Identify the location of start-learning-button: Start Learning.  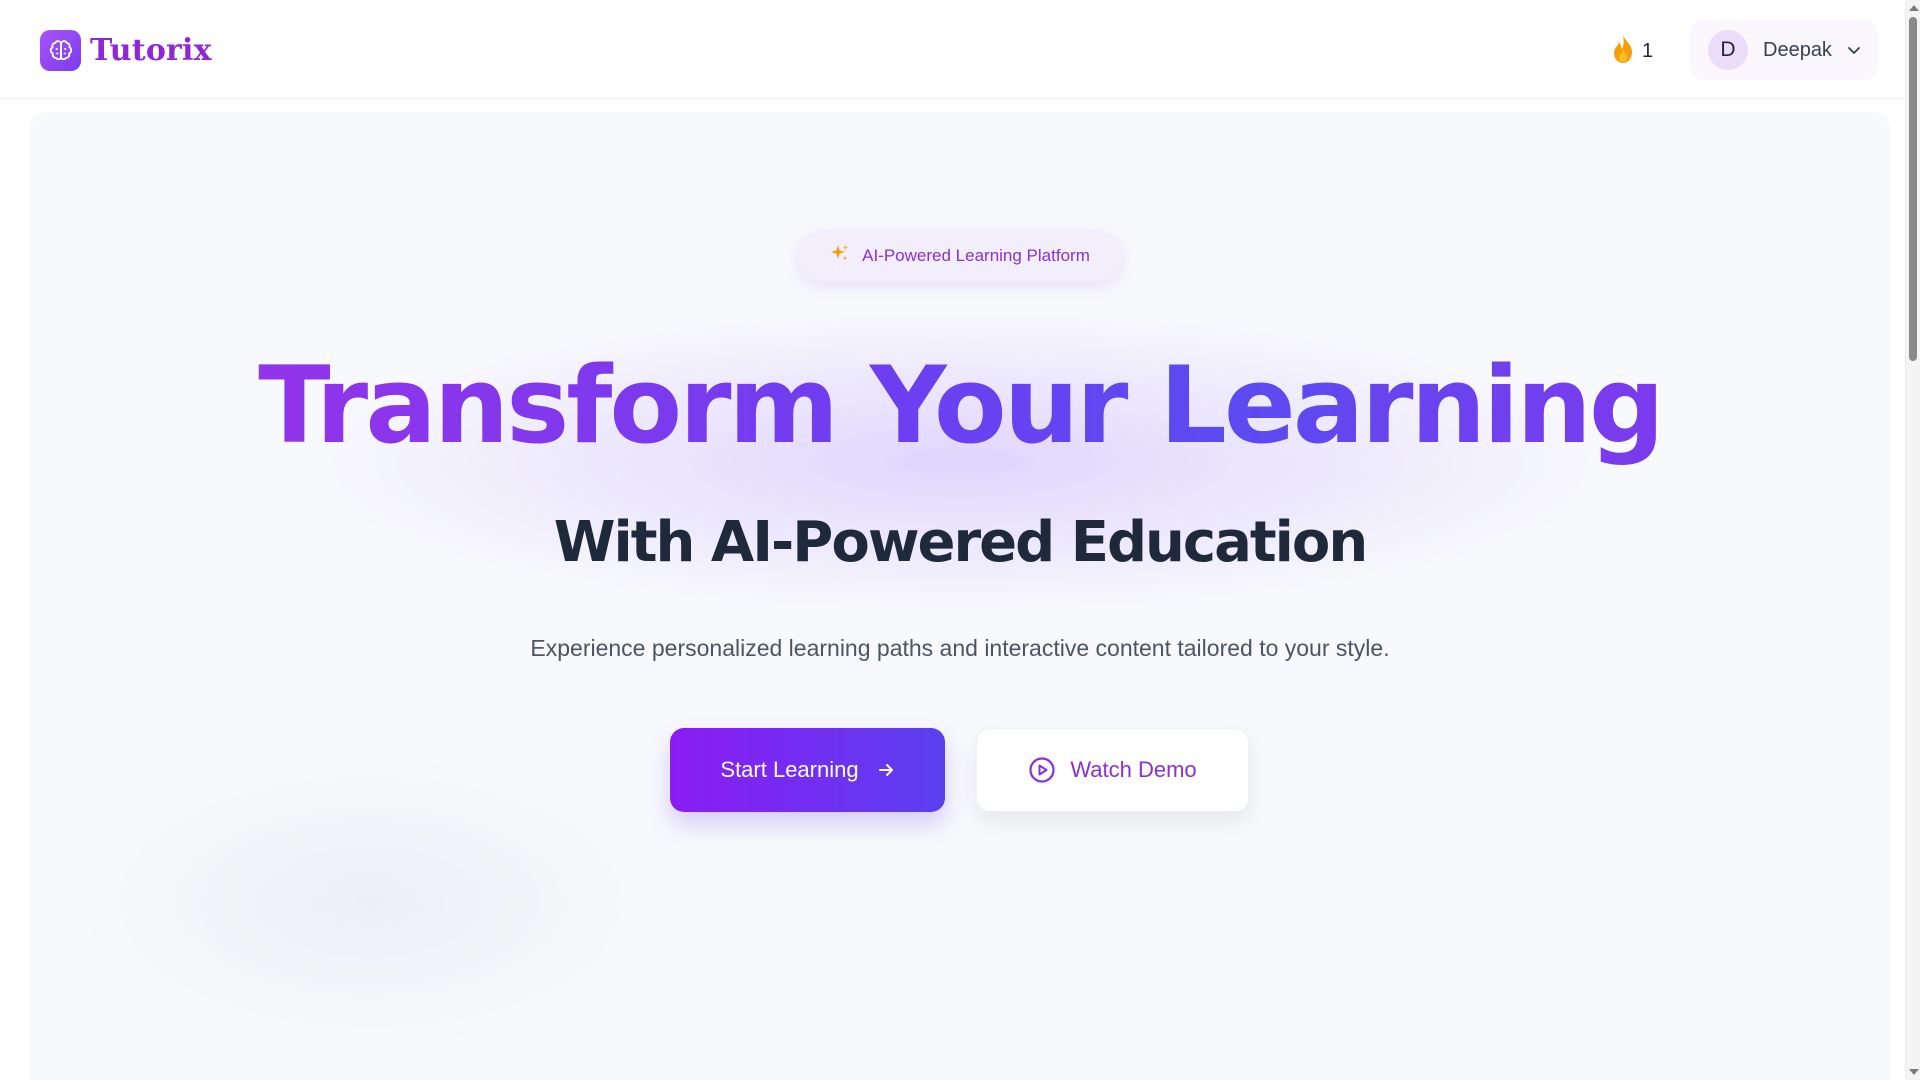
(807, 770).